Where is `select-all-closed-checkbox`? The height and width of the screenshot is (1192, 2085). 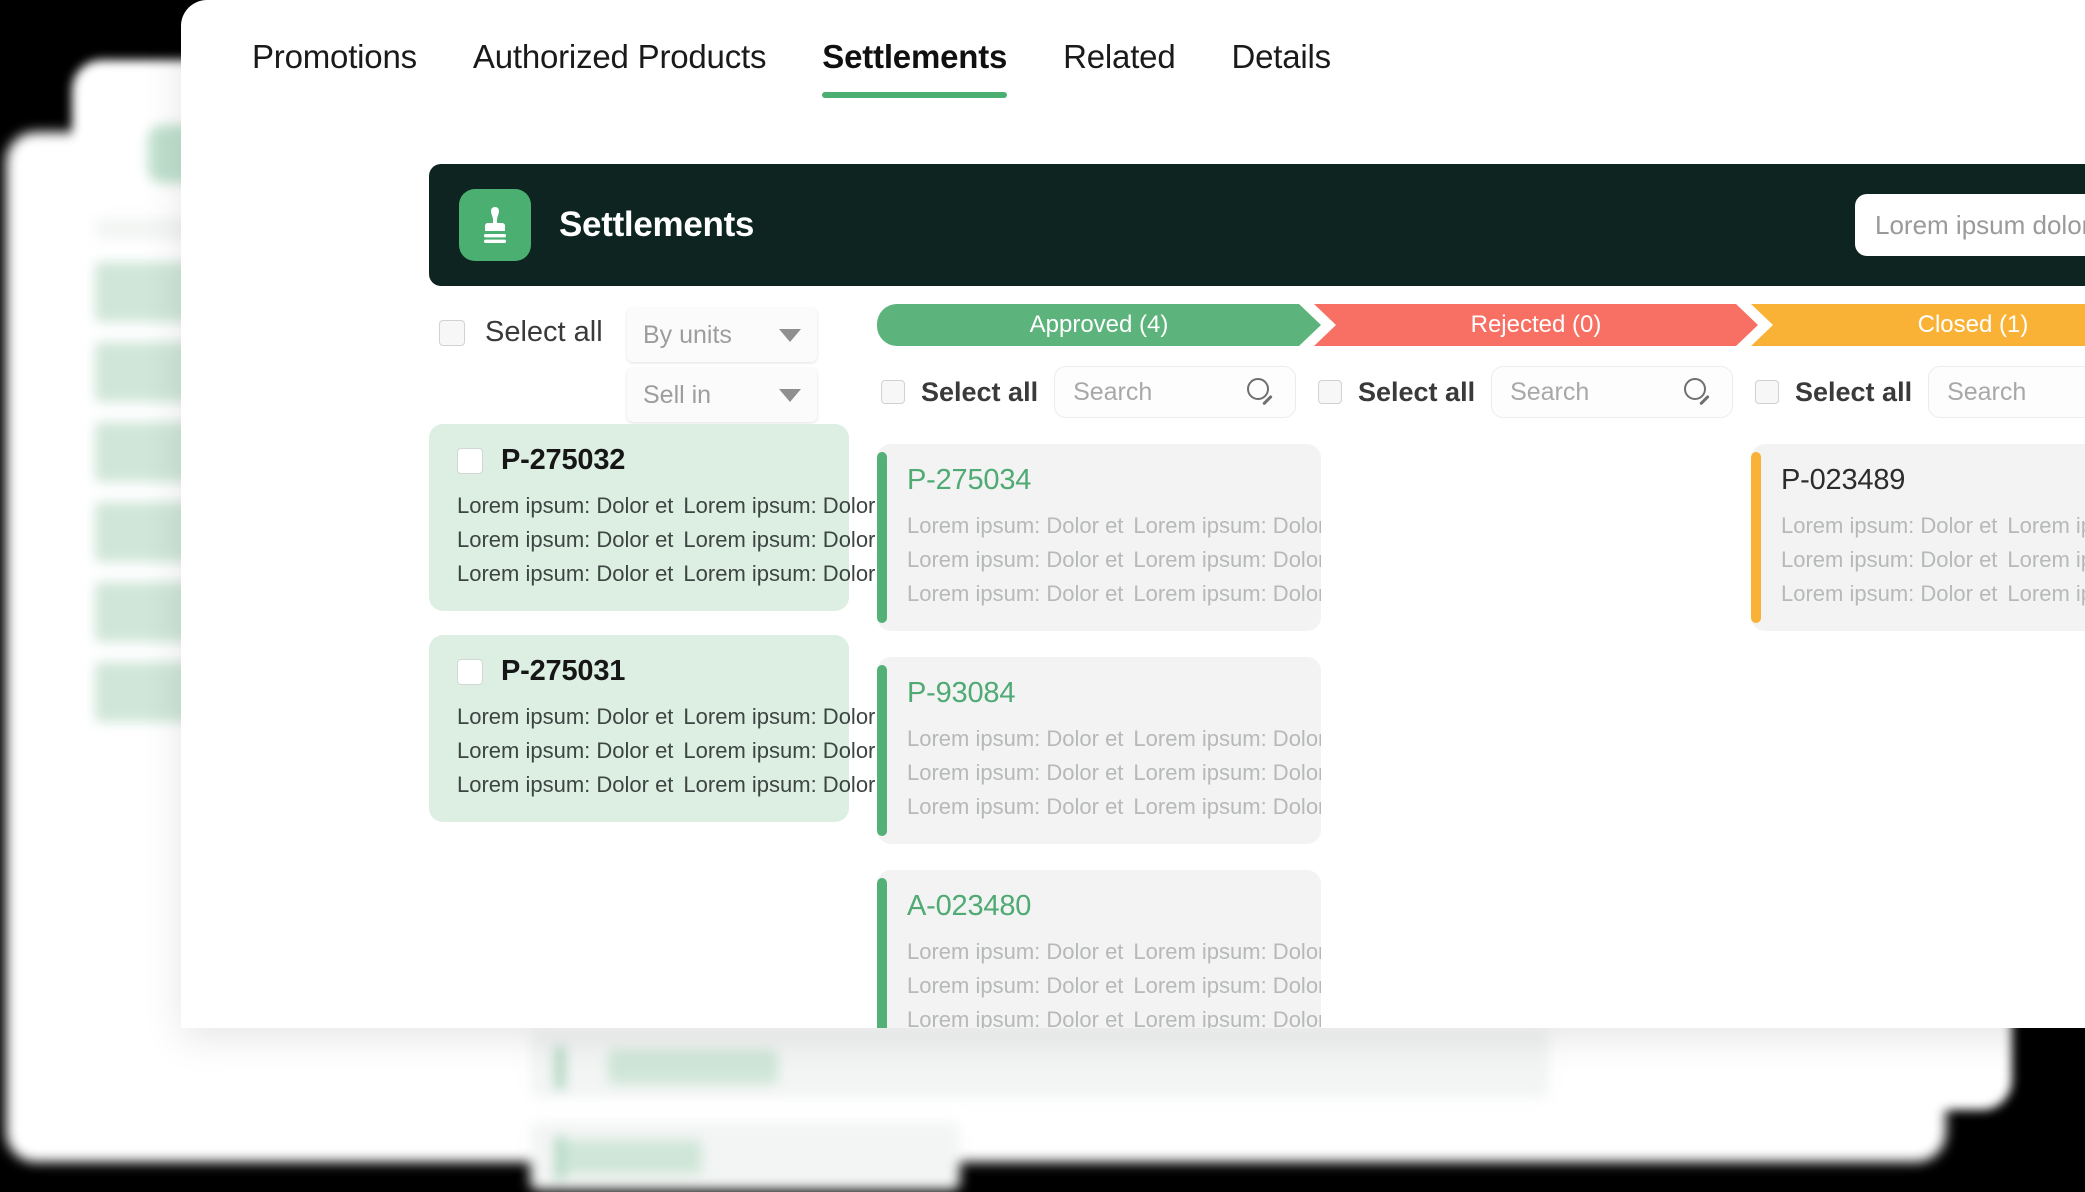 select-all-closed-checkbox is located at coordinates (1767, 392).